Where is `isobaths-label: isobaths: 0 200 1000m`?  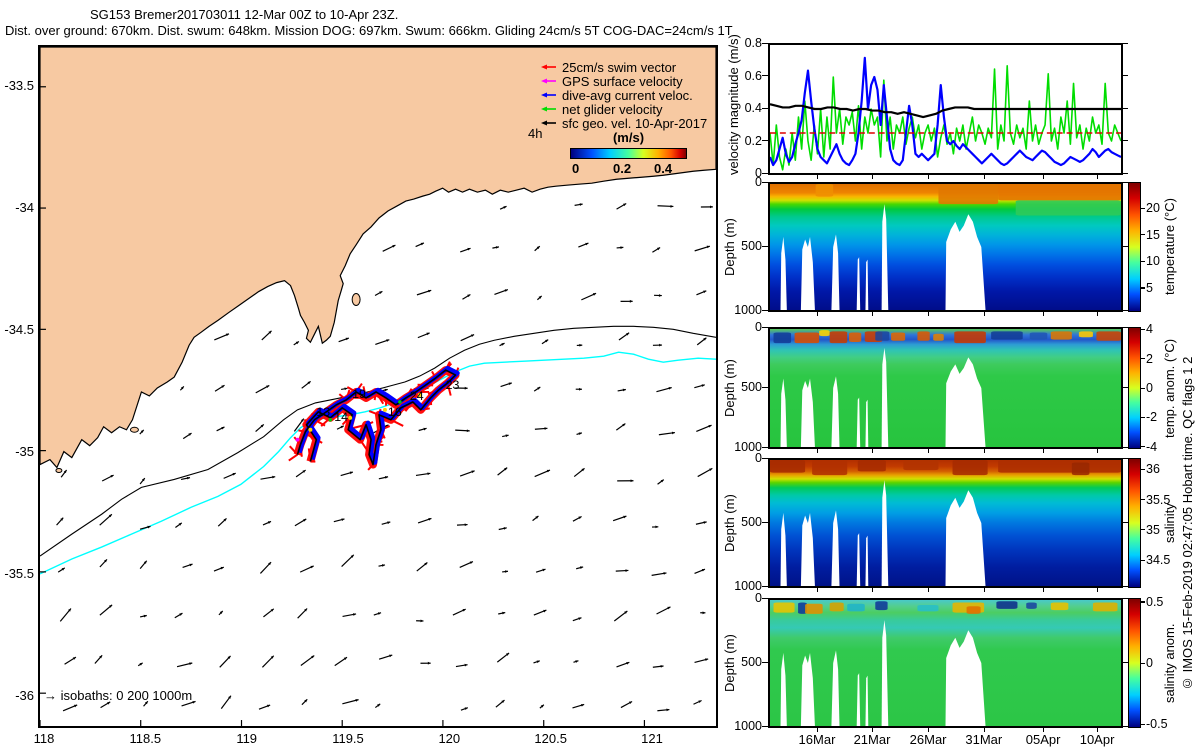 isobaths-label: isobaths: 0 200 1000m is located at coordinates (126, 695).